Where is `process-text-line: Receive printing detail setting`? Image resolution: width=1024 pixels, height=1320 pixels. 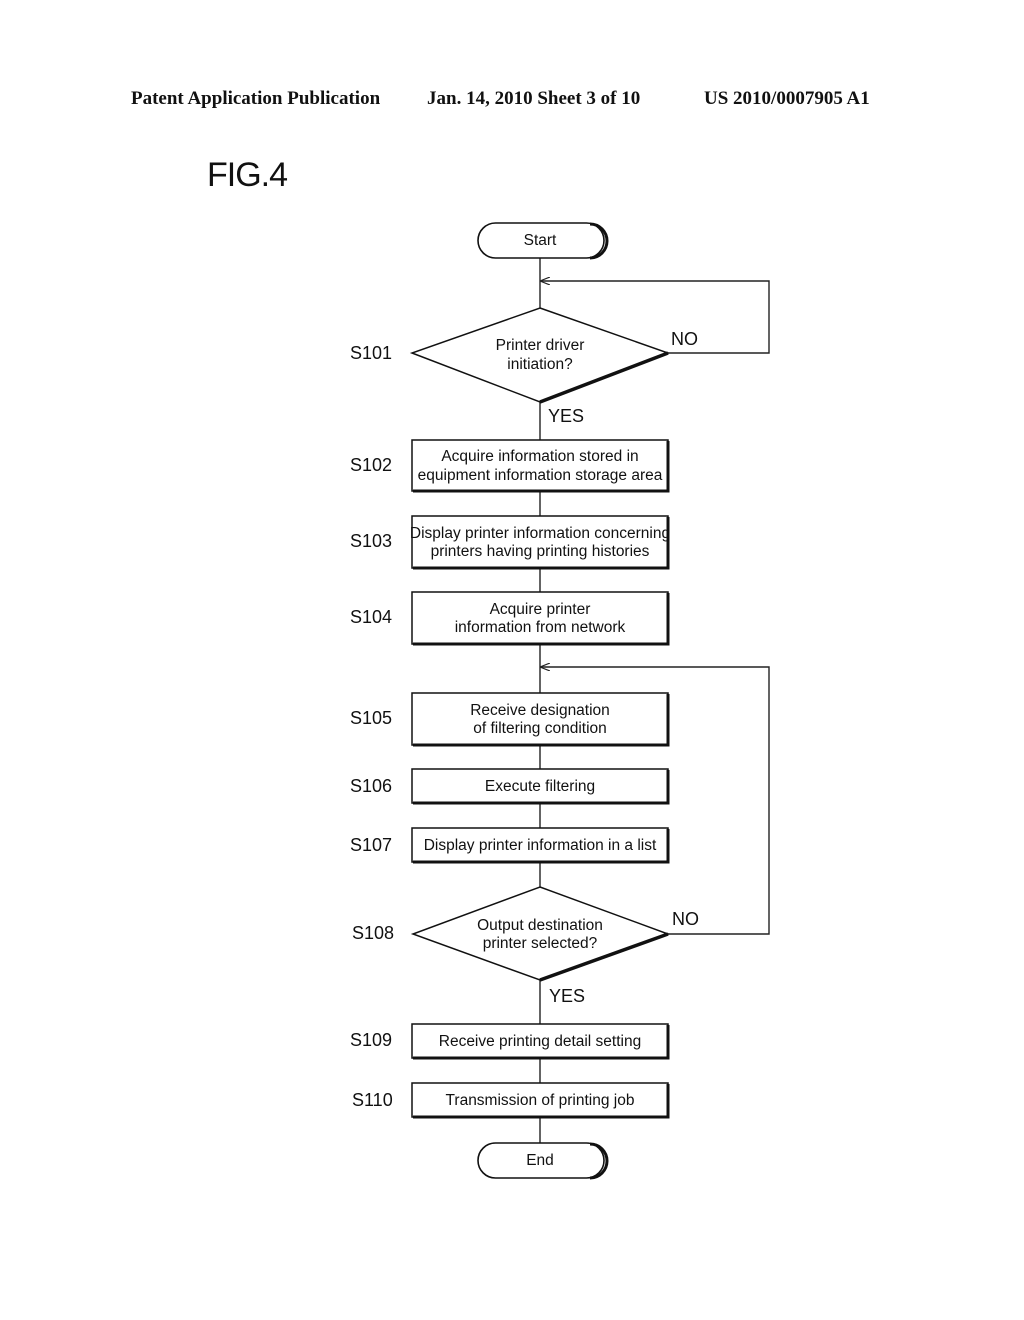 process-text-line: Receive printing detail setting is located at coordinates (540, 1041).